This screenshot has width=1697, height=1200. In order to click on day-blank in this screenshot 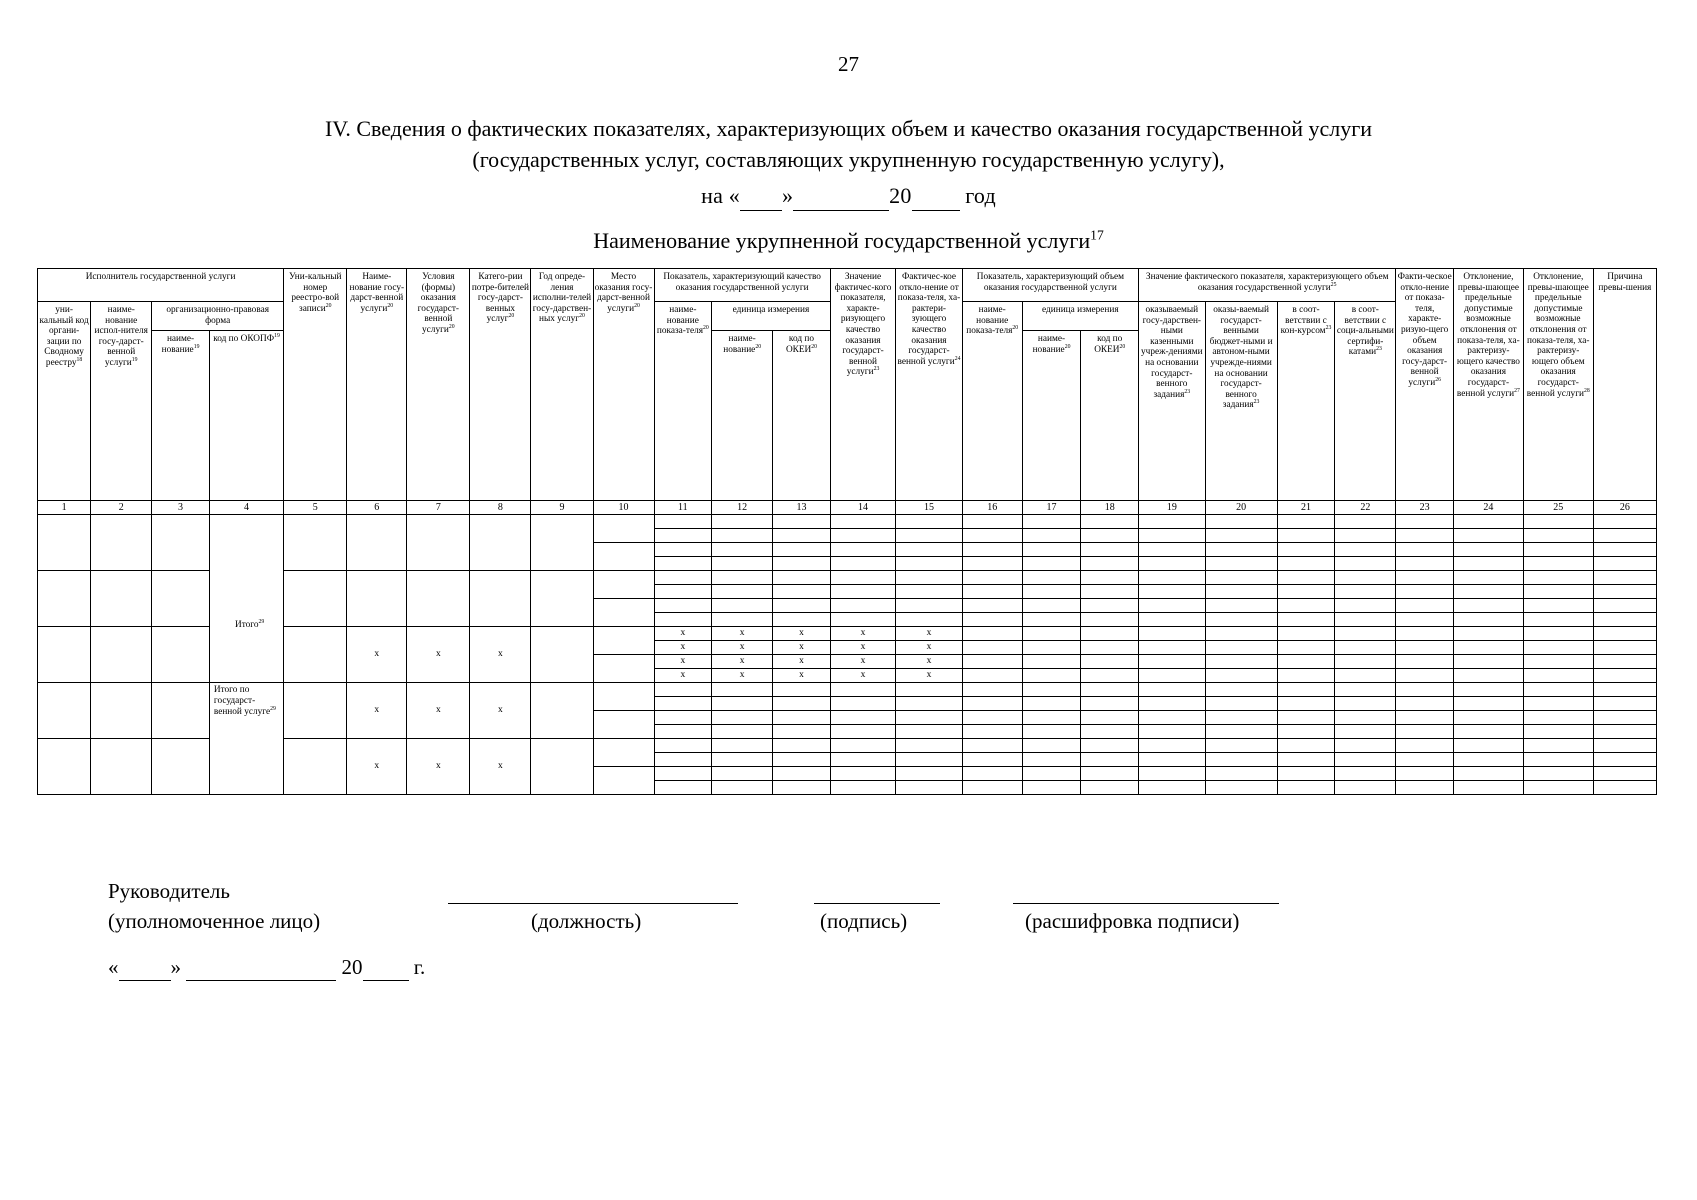, I will do `click(760, 210)`.